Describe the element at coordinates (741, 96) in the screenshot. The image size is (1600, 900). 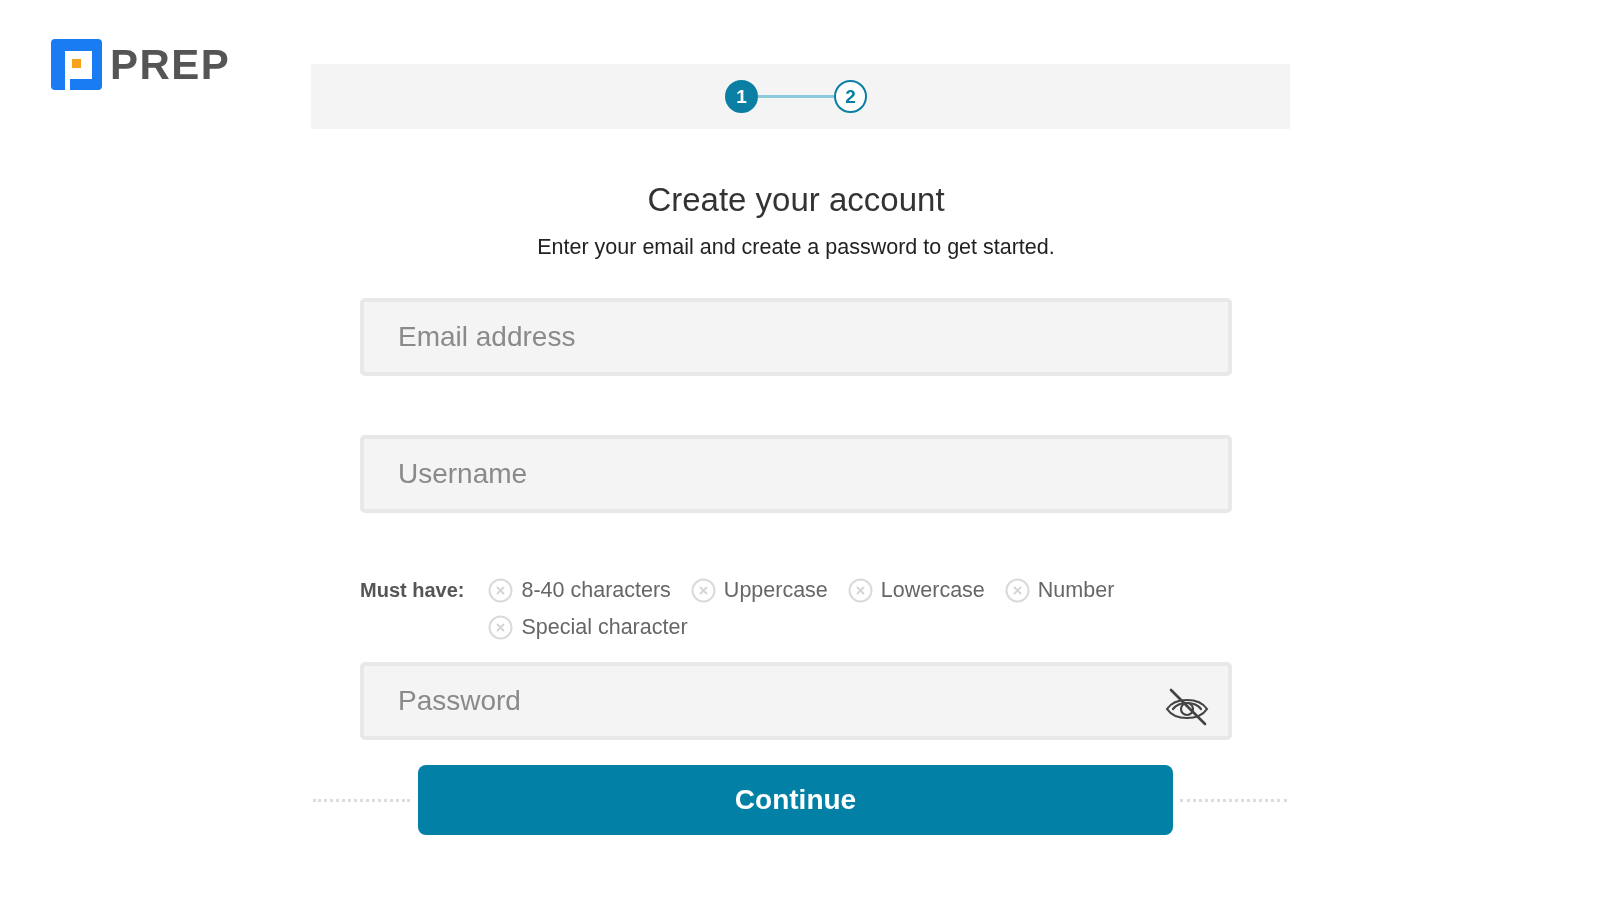
I see `step-indicator: 1` at that location.